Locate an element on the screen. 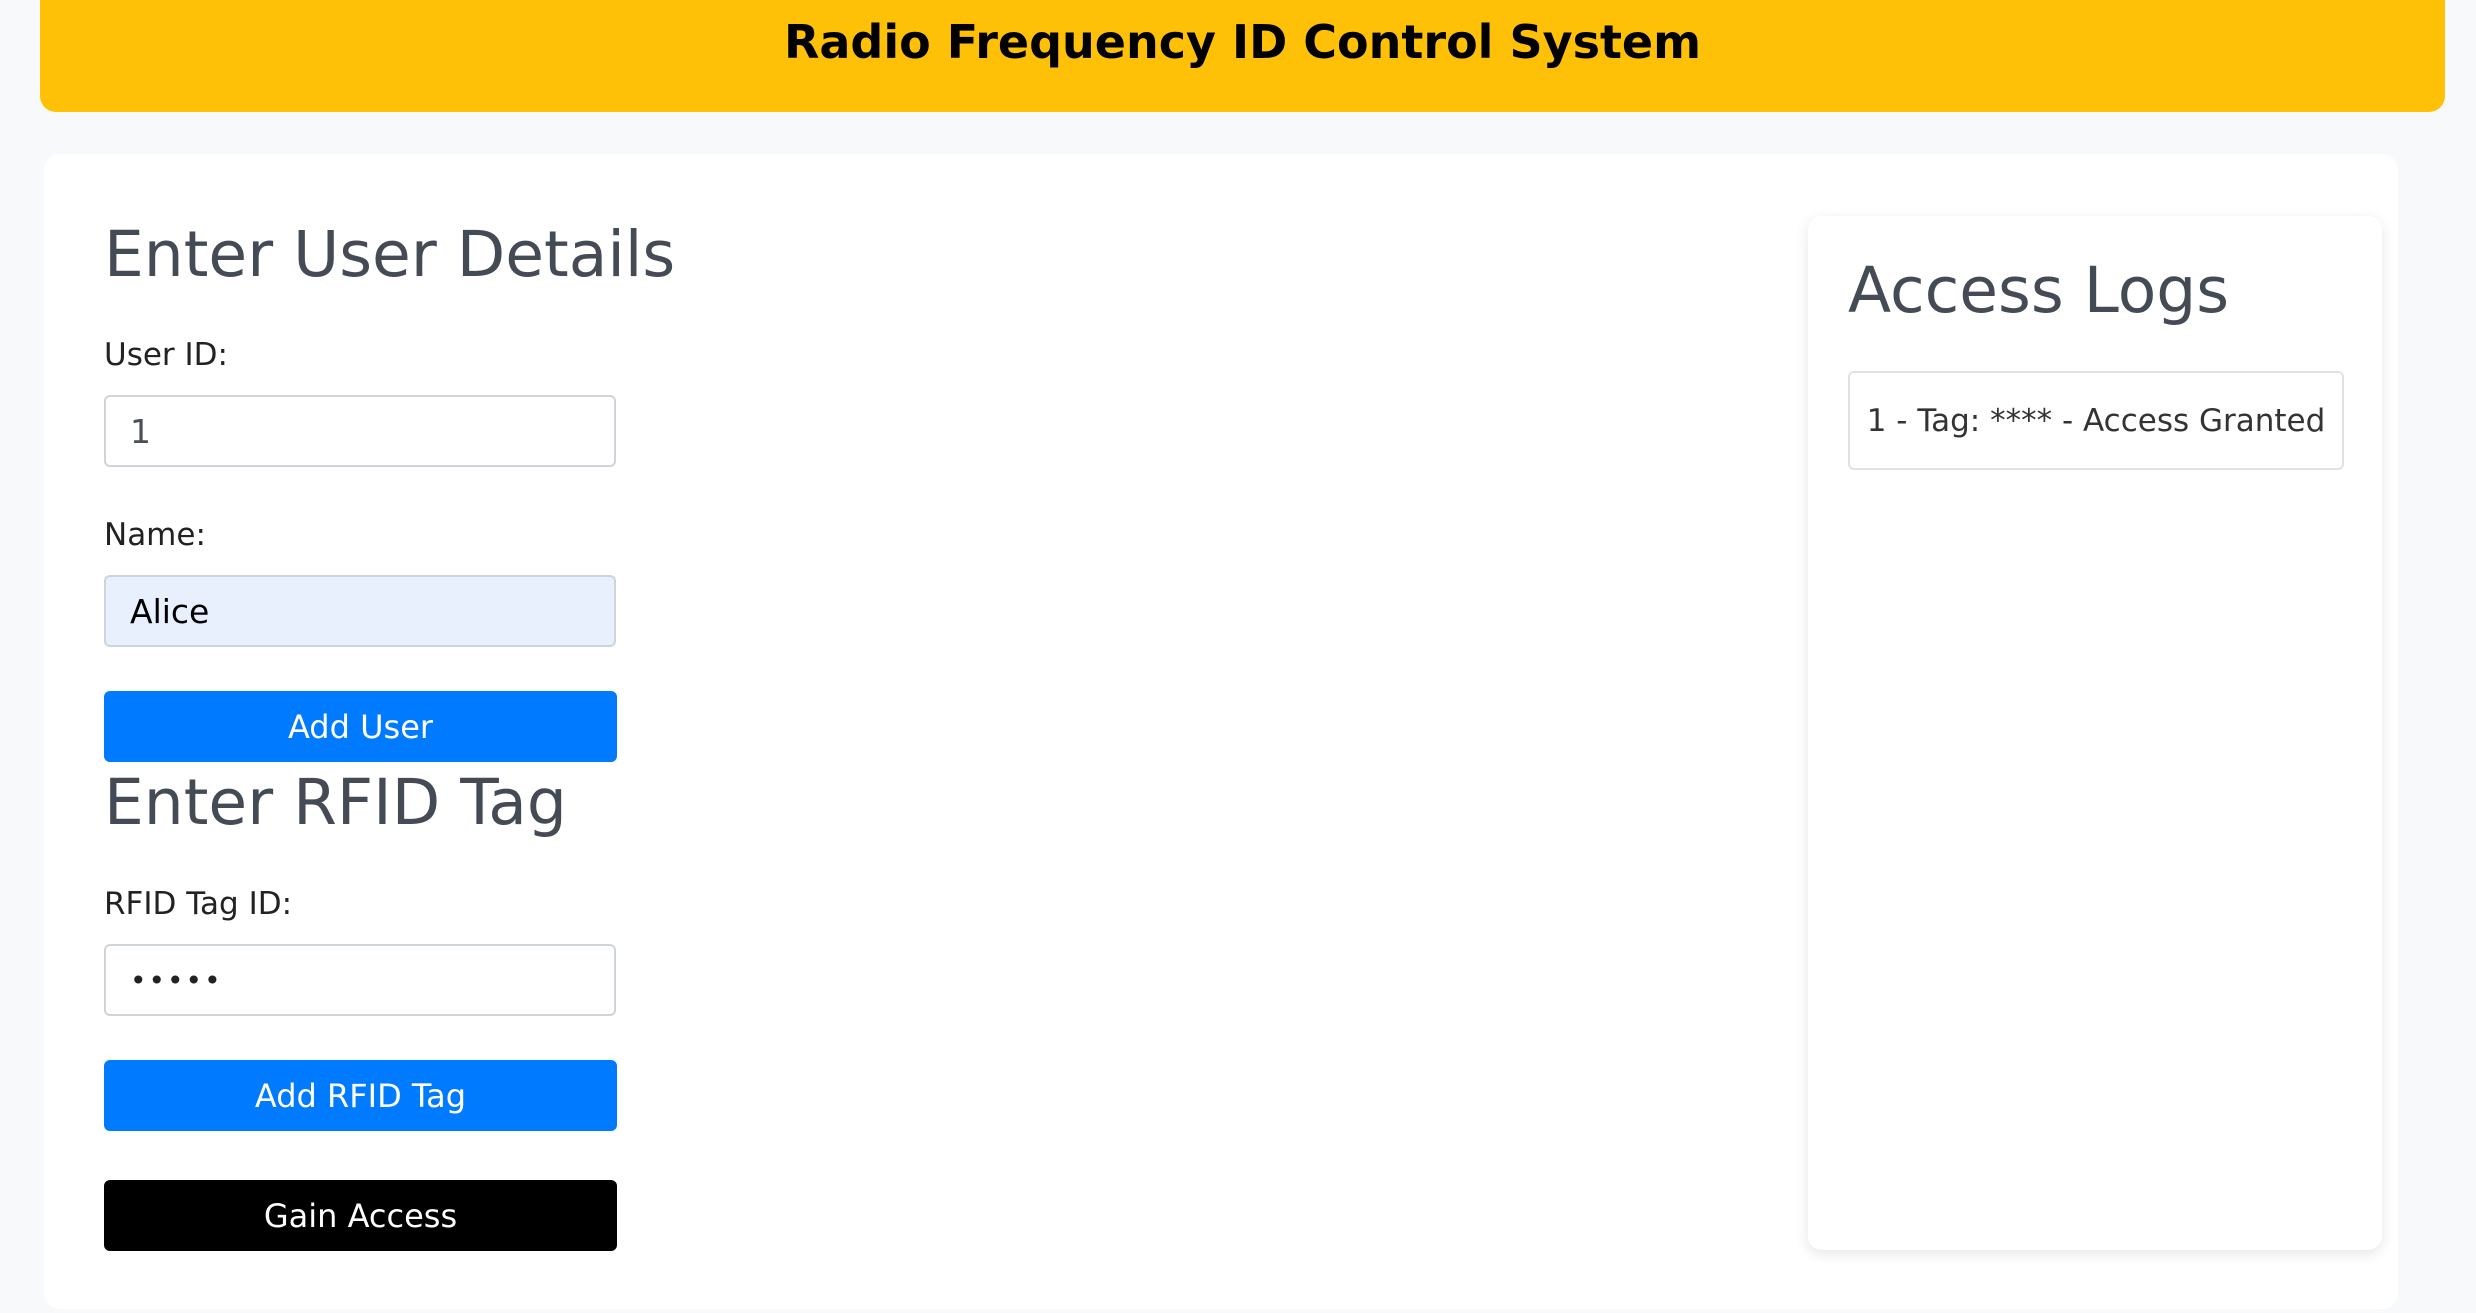 Image resolution: width=2476 pixels, height=1313 pixels. user-id-label: User ID: is located at coordinates (166, 355).